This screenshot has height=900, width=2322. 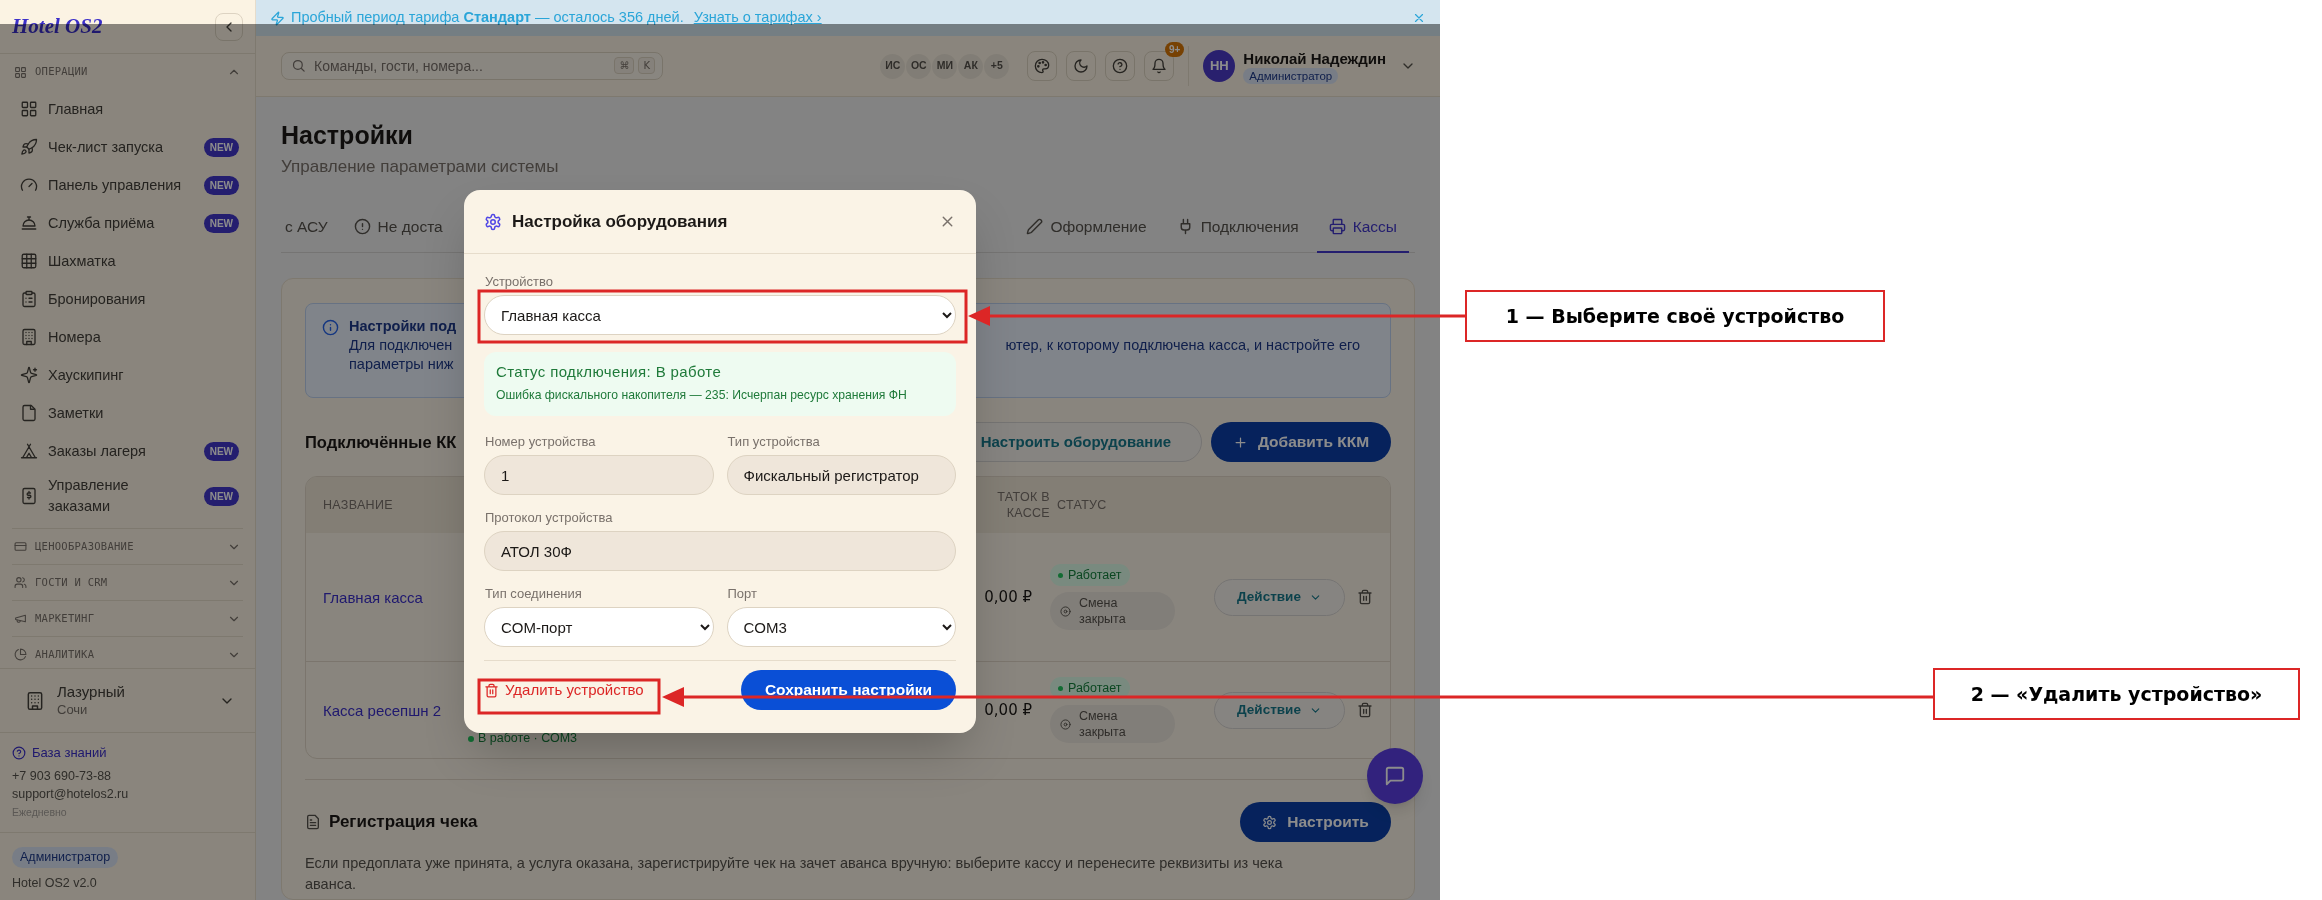 What do you see at coordinates (29, 496) in the screenshot?
I see `receipt-icon` at bounding box center [29, 496].